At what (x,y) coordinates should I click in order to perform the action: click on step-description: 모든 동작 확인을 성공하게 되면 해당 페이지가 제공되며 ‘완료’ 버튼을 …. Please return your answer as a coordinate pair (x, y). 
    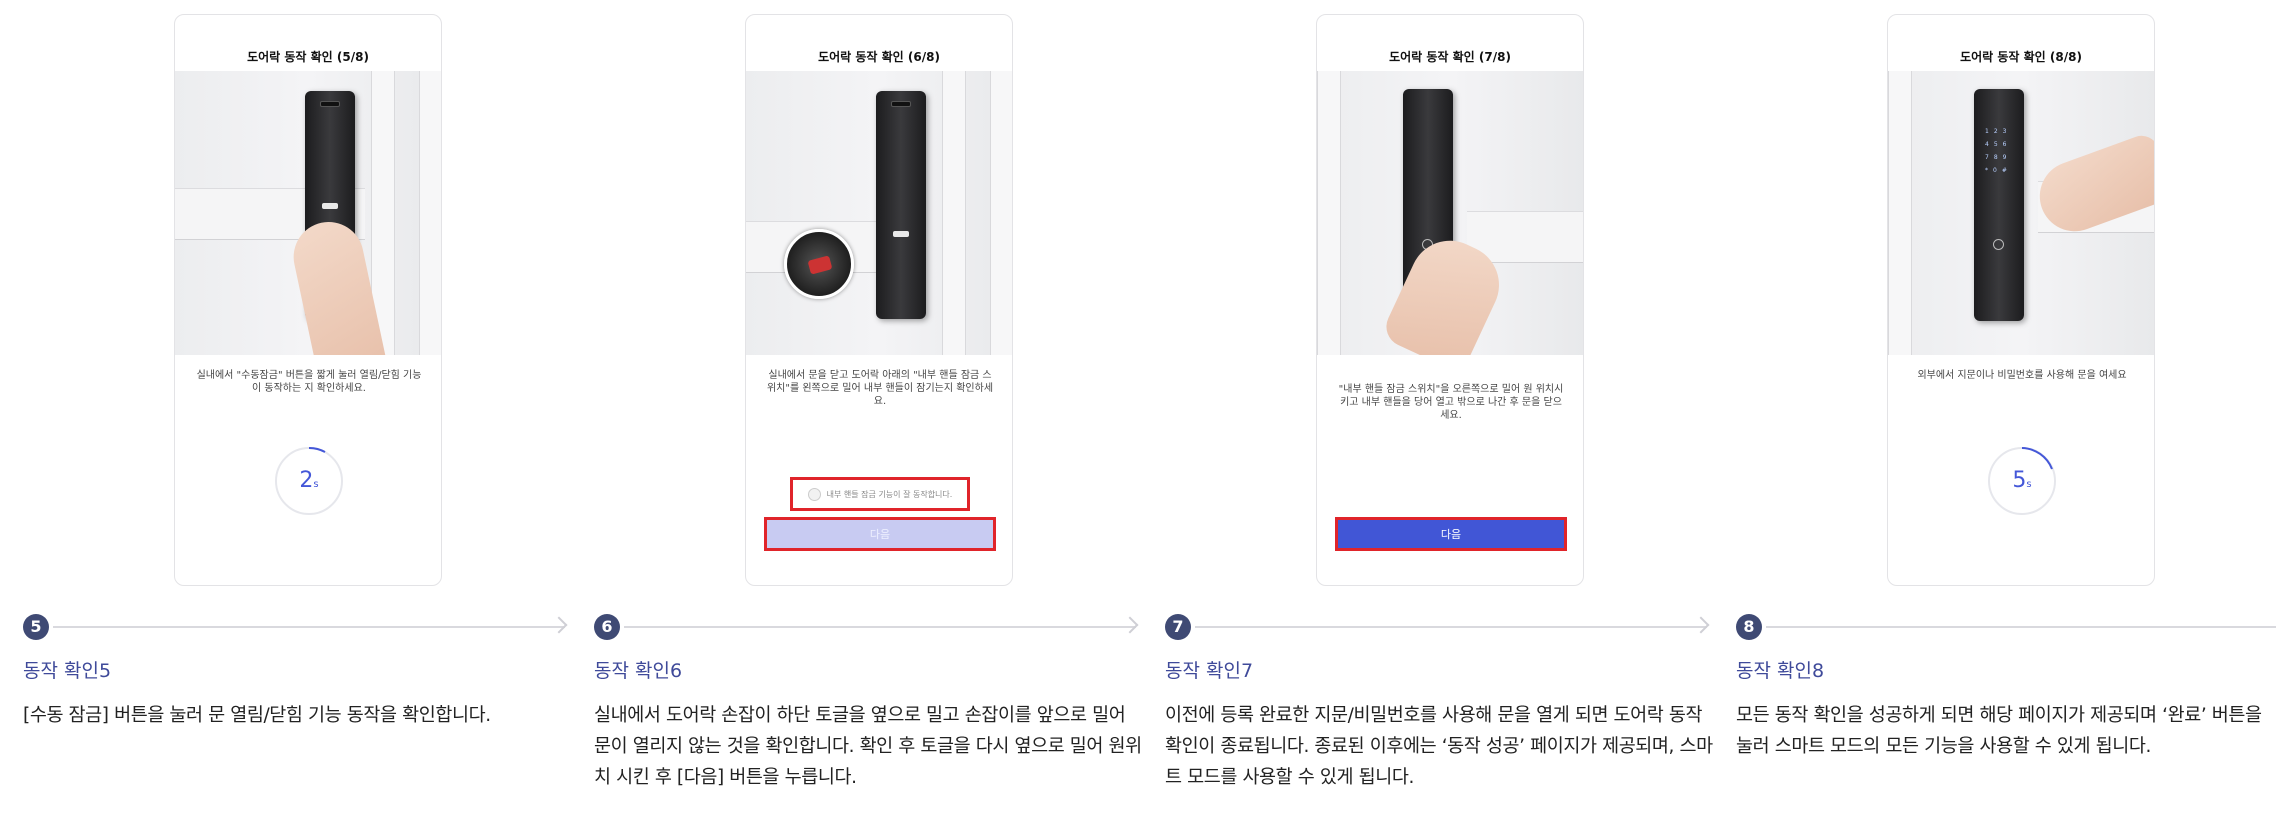
    Looking at the image, I should click on (1999, 731).